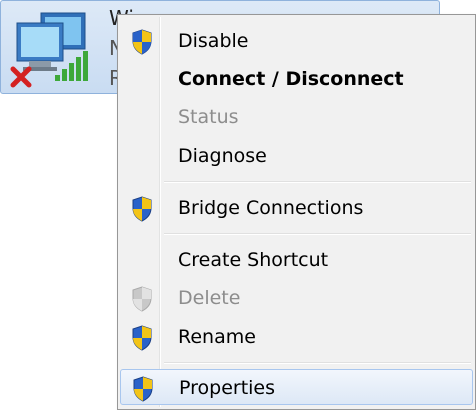 Image resolution: width=476 pixels, height=410 pixels. Describe the element at coordinates (296, 337) in the screenshot. I see `menu-item-rename: Rename` at that location.